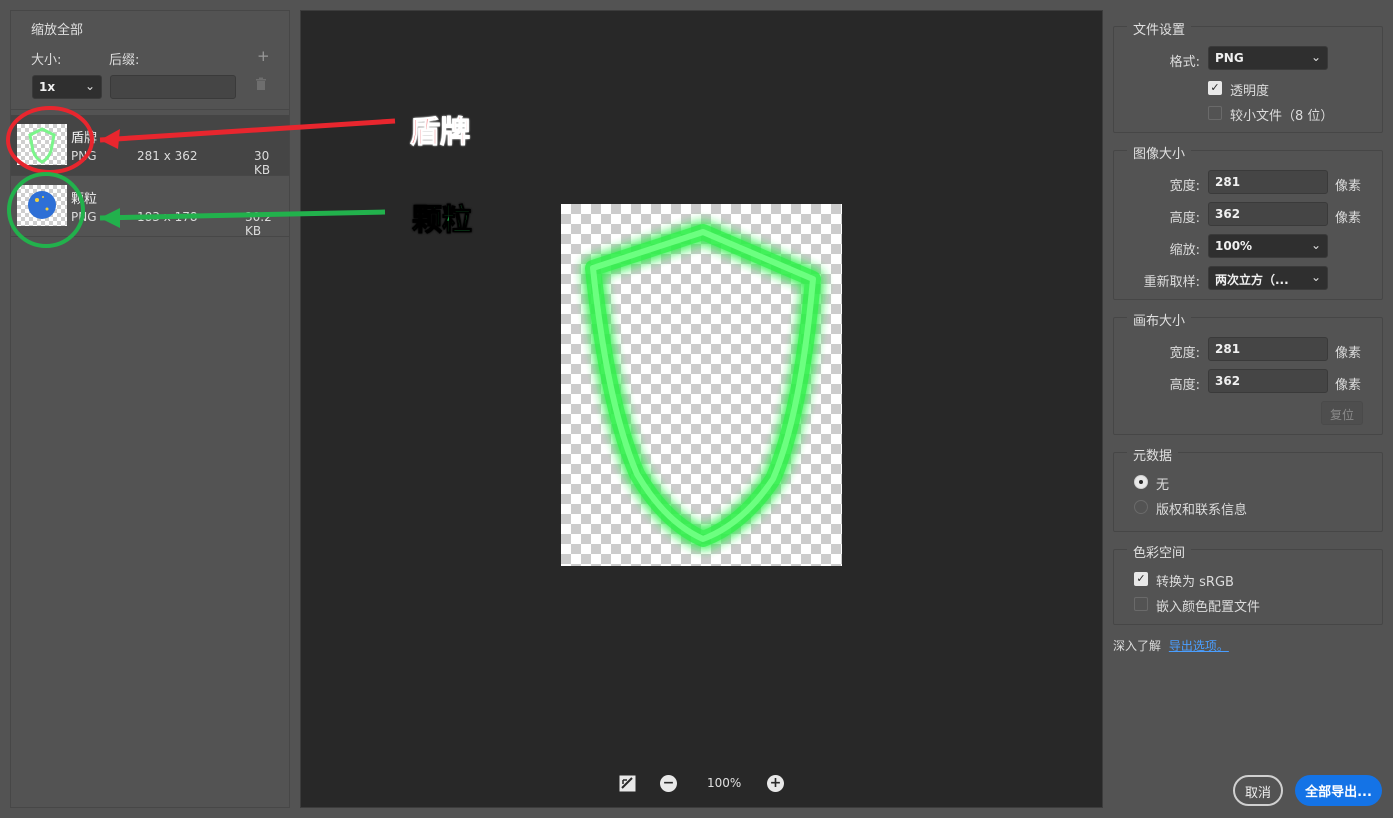  I want to click on shield-arrow, so click(247, 130).